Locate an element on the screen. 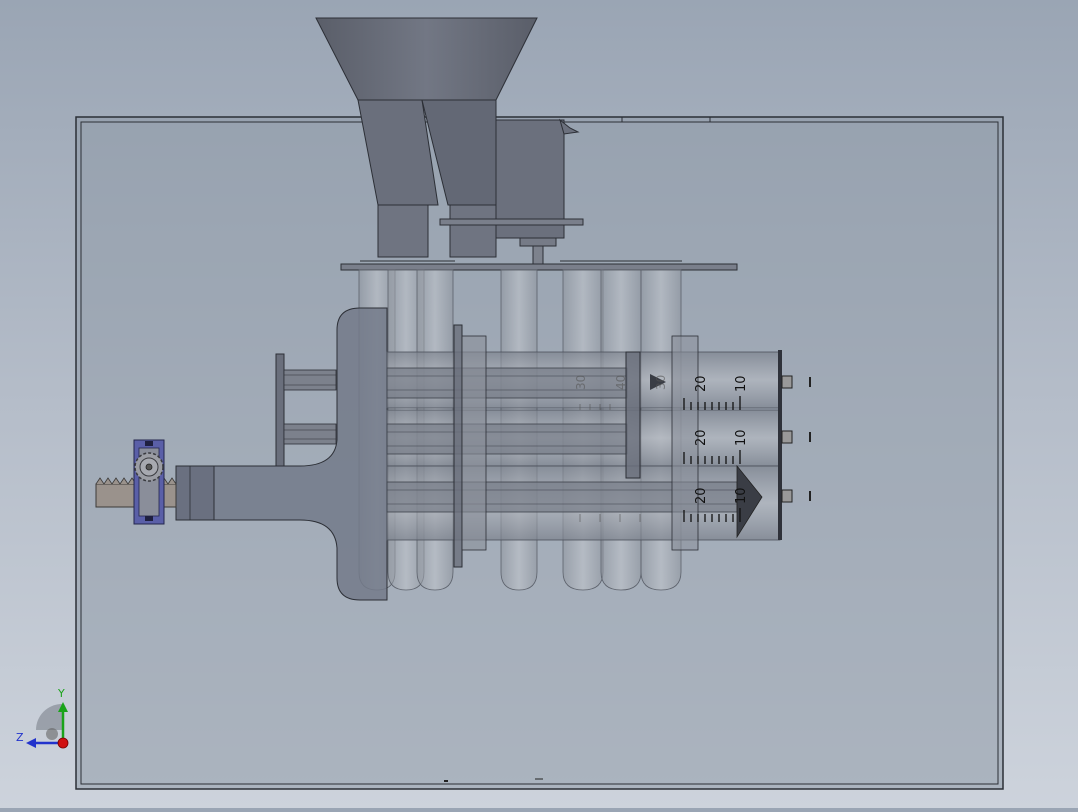 This screenshot has width=1078, height=812. scale-label-10-row1: 10 is located at coordinates (741, 383).